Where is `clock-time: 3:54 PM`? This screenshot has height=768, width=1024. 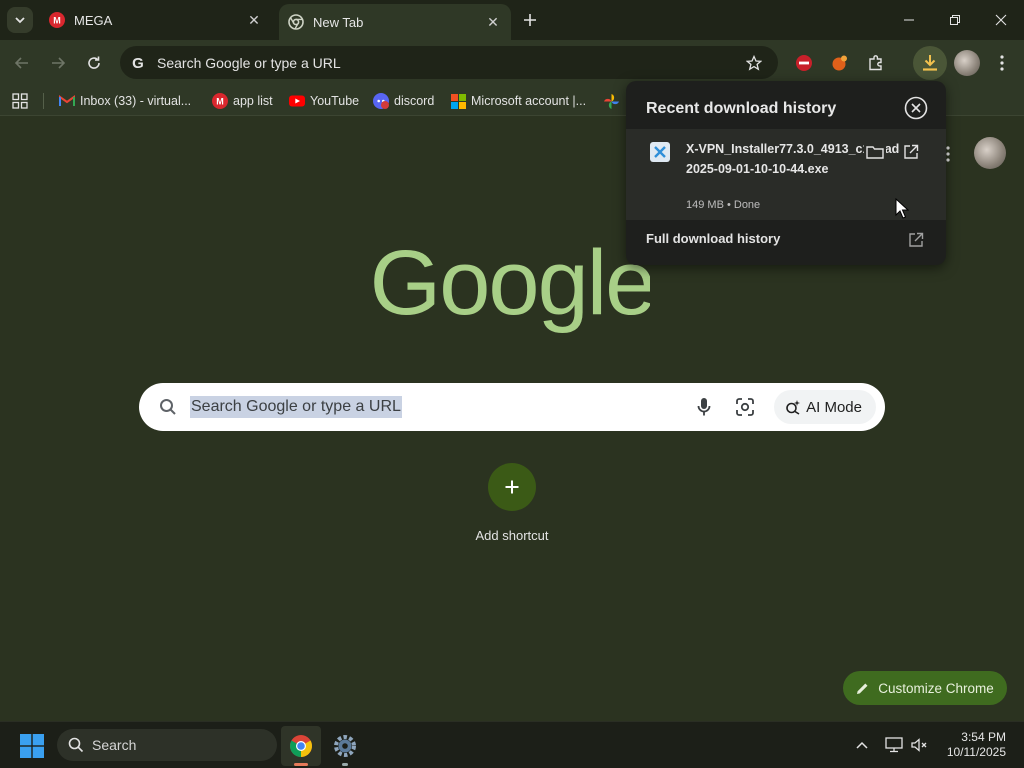 clock-time: 3:54 PM is located at coordinates (983, 737).